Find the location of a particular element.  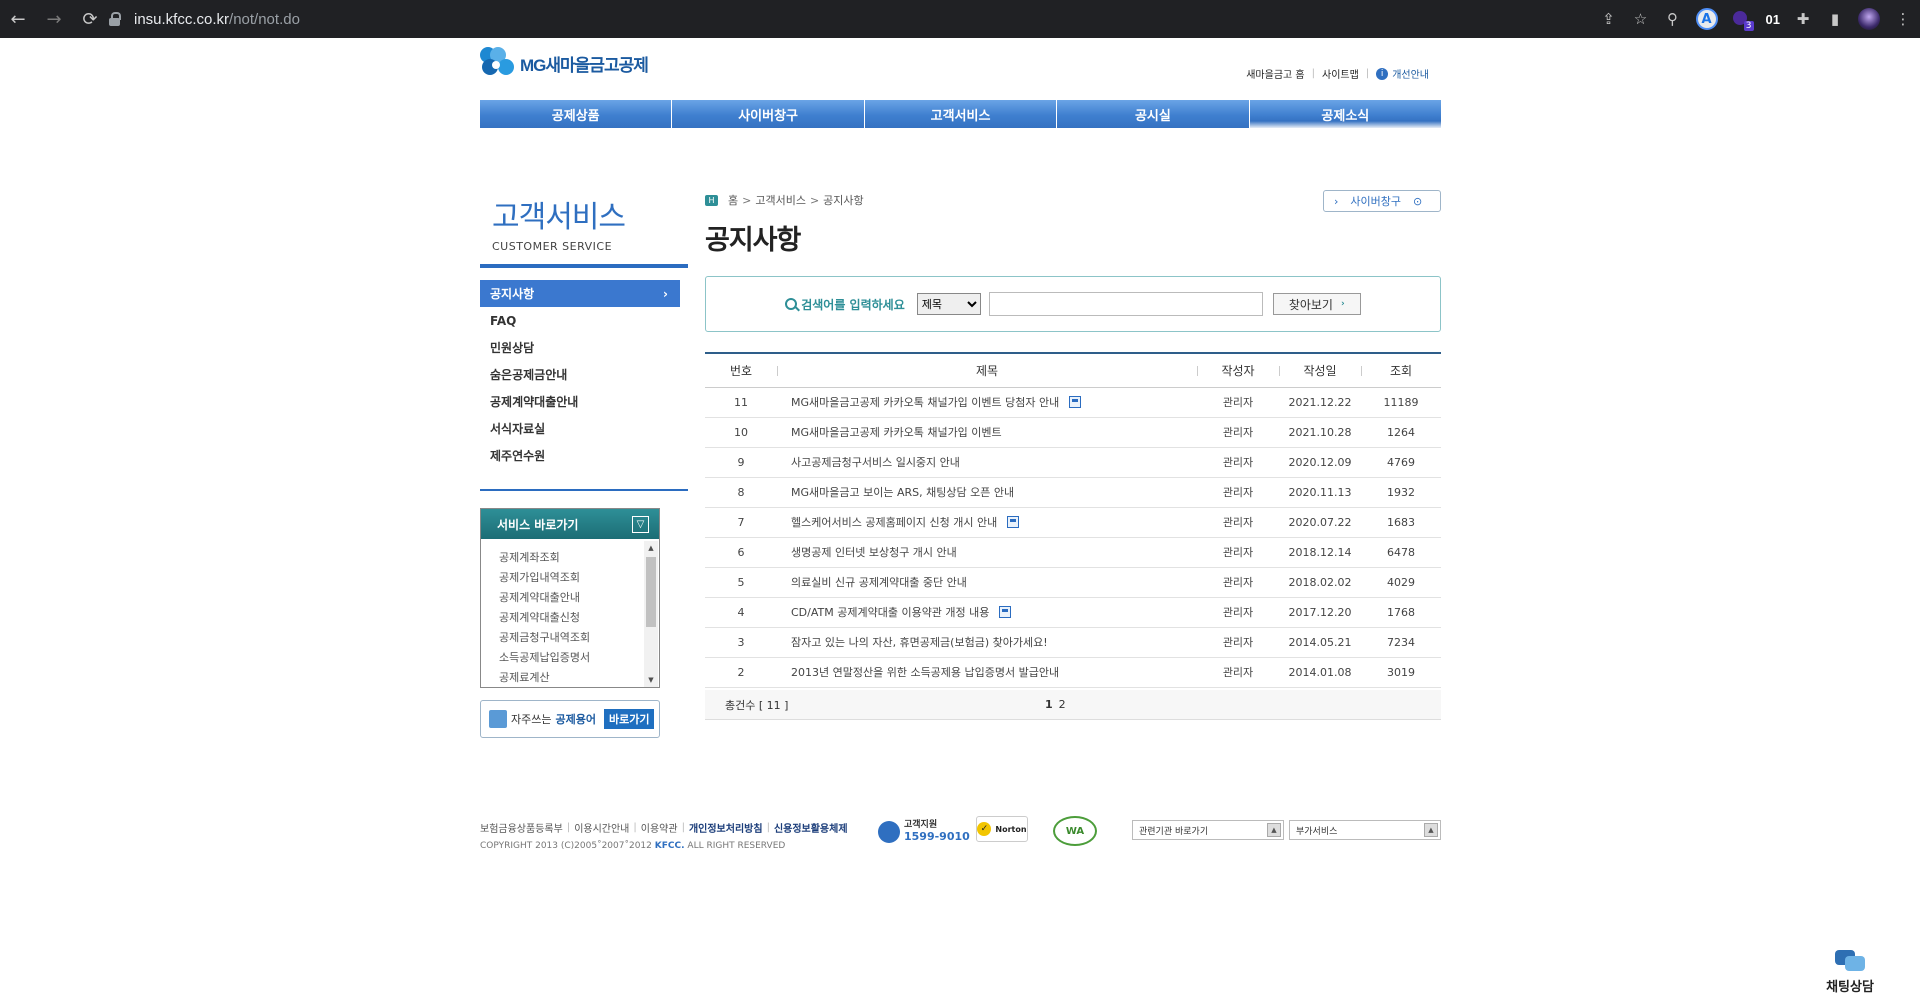

cell-title-text: CD/ATM 공제계약대출 이용약관 개정 내용 is located at coordinates (890, 612).